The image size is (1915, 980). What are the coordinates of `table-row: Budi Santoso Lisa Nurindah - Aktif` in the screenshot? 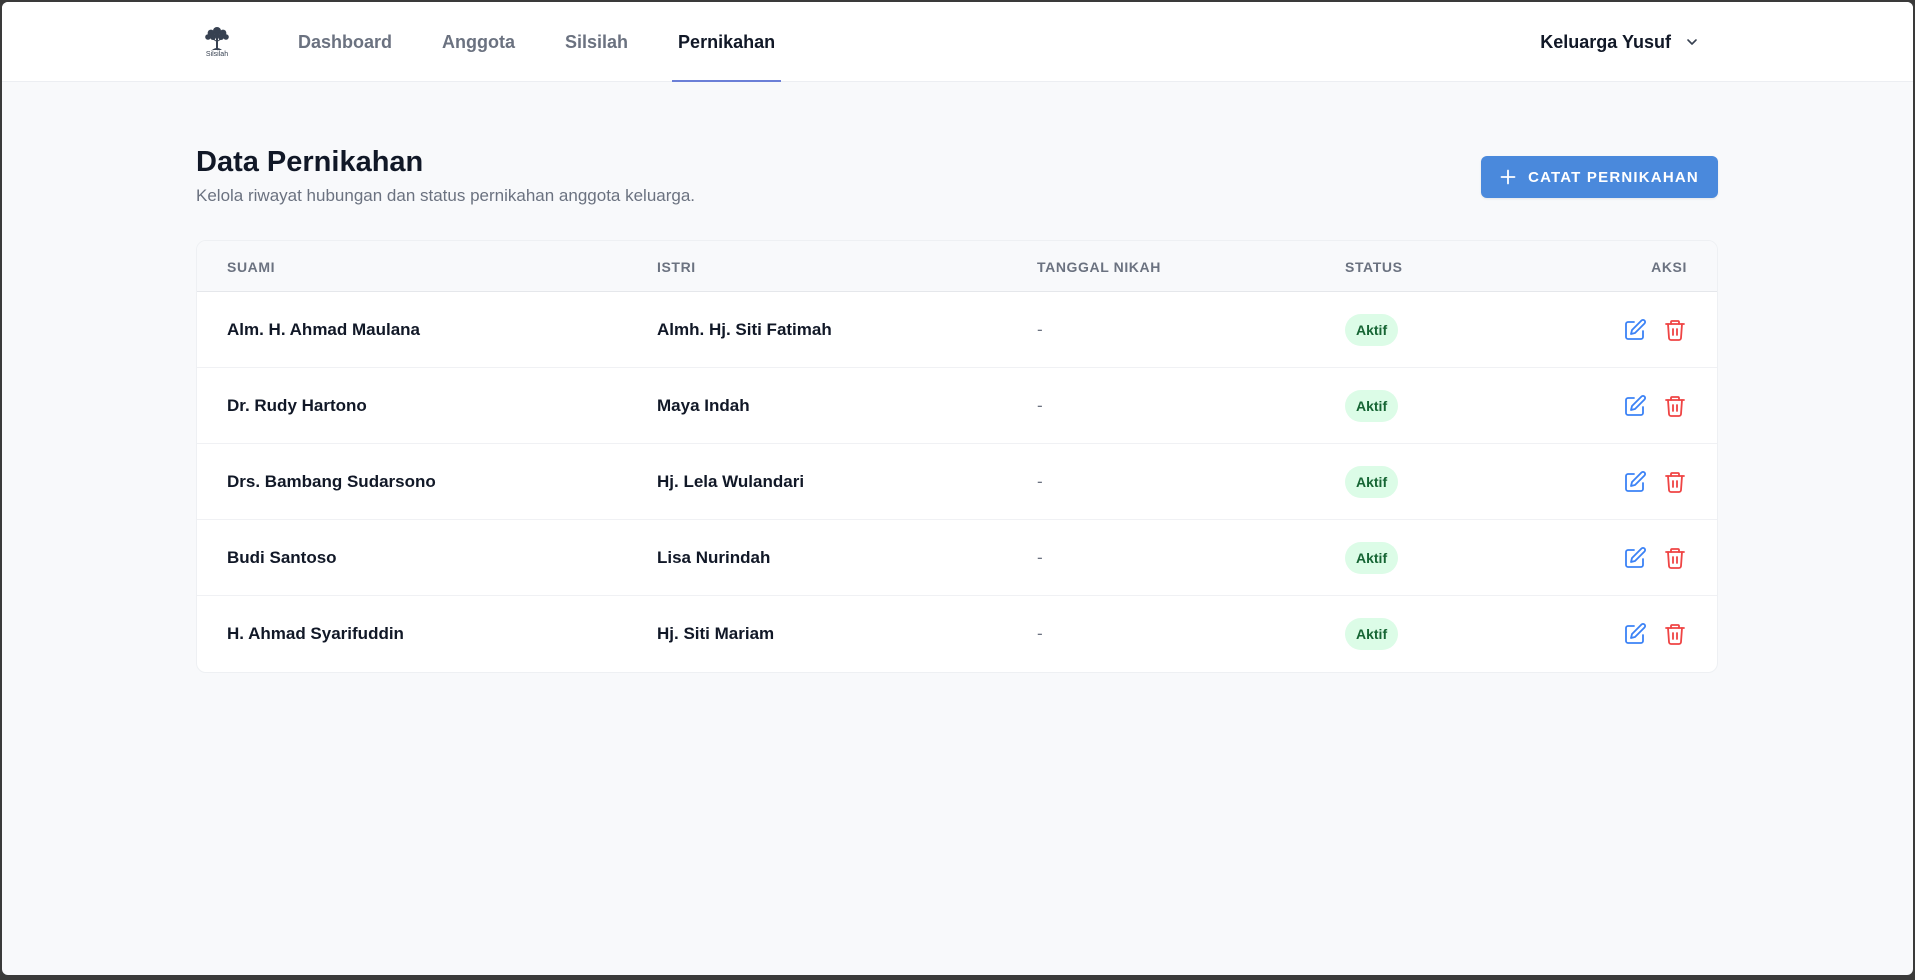 It's located at (957, 558).